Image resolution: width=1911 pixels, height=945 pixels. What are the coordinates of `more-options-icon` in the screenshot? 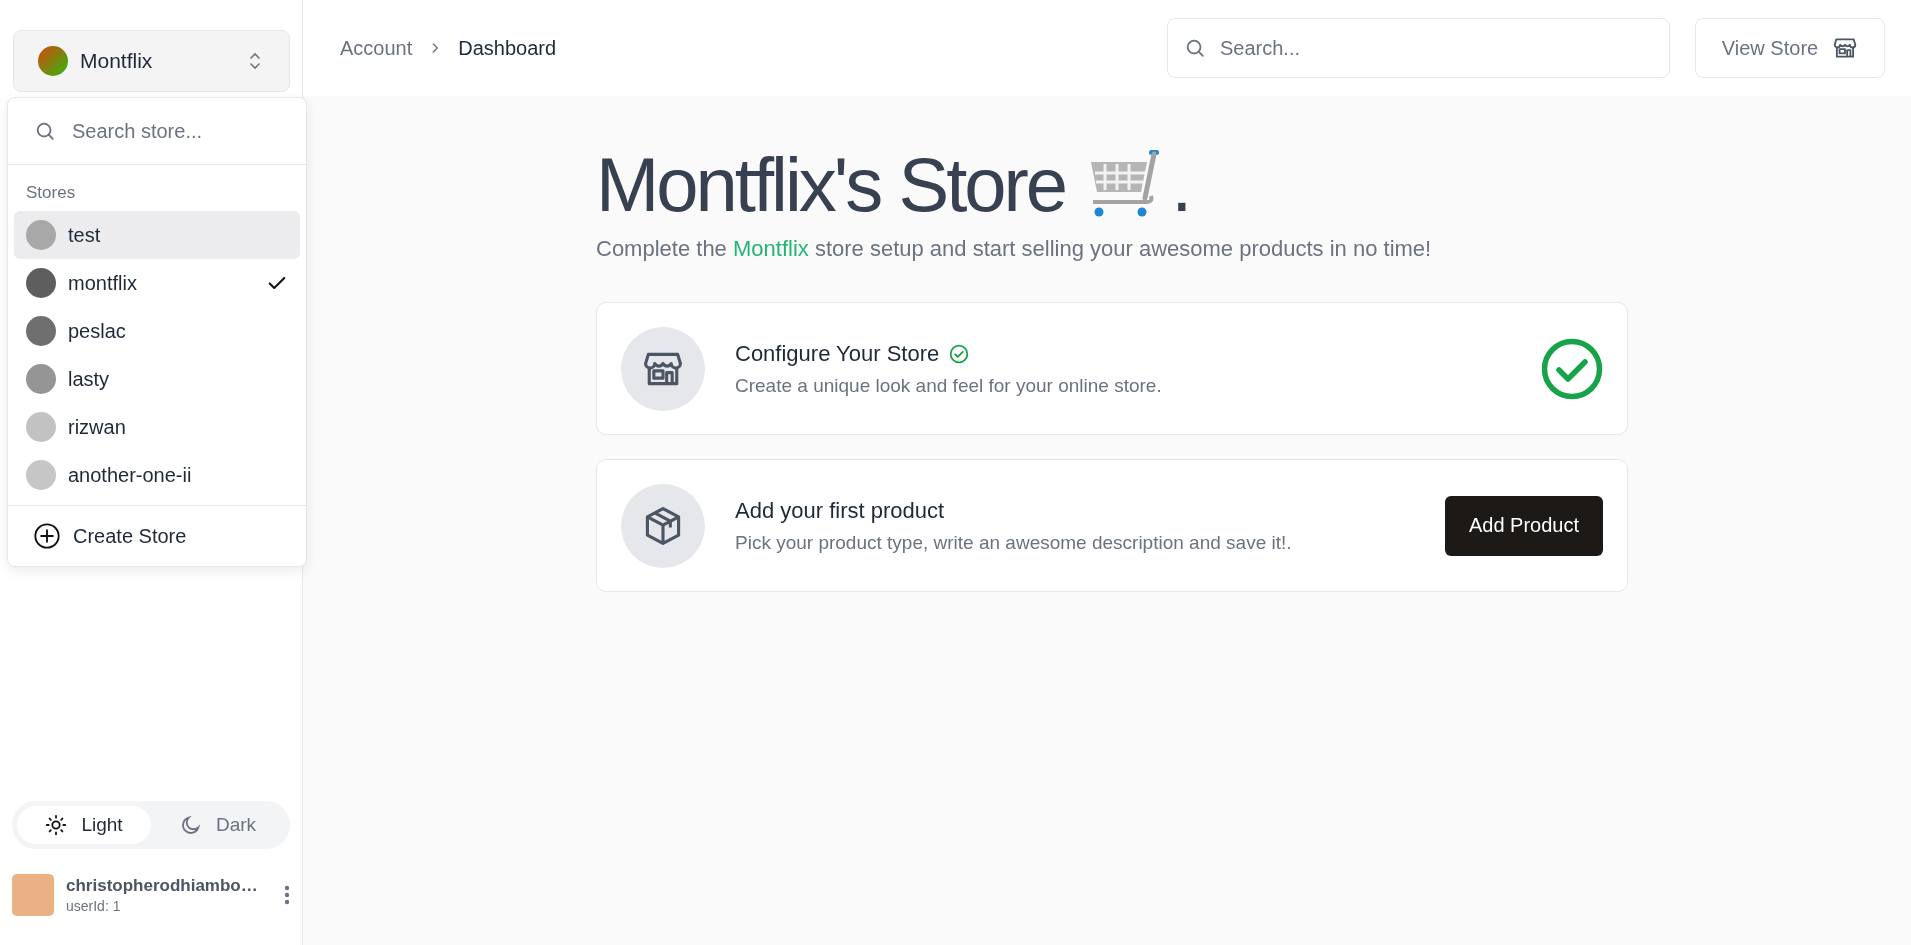 It's located at (287, 895).